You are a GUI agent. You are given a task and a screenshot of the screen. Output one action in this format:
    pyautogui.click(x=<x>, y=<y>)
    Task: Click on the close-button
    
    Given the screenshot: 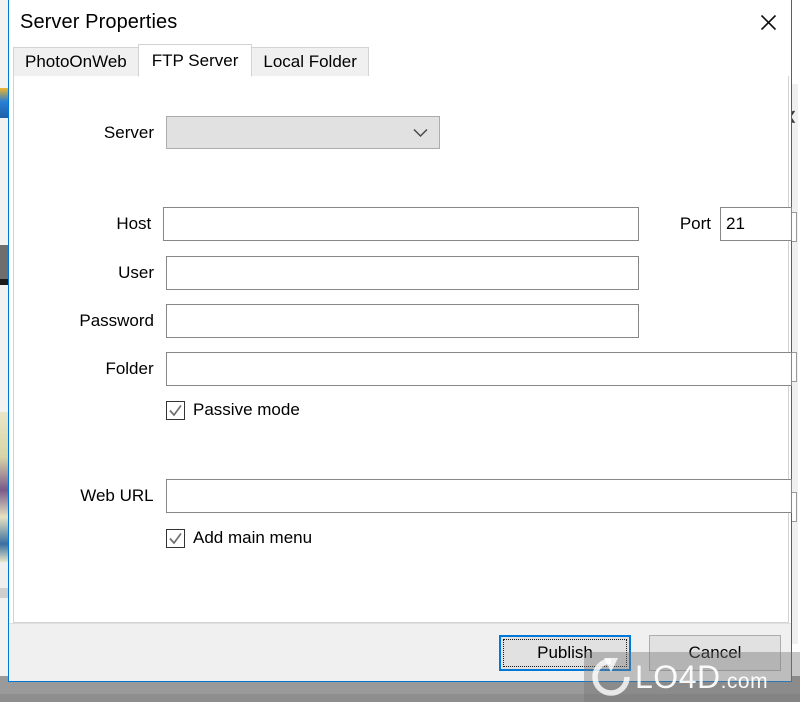 What is the action you would take?
    pyautogui.click(x=768, y=22)
    